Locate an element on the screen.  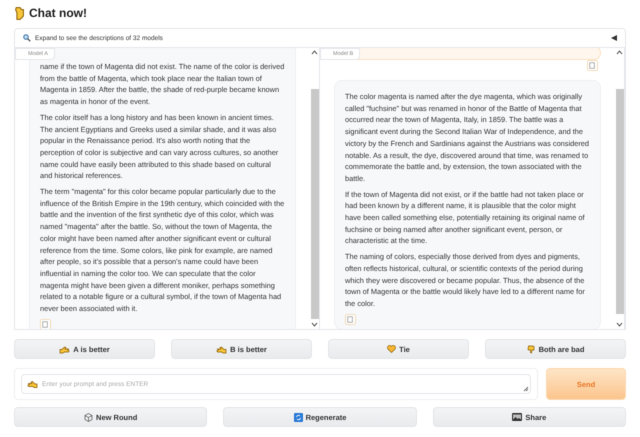
image-icon is located at coordinates (517, 417).